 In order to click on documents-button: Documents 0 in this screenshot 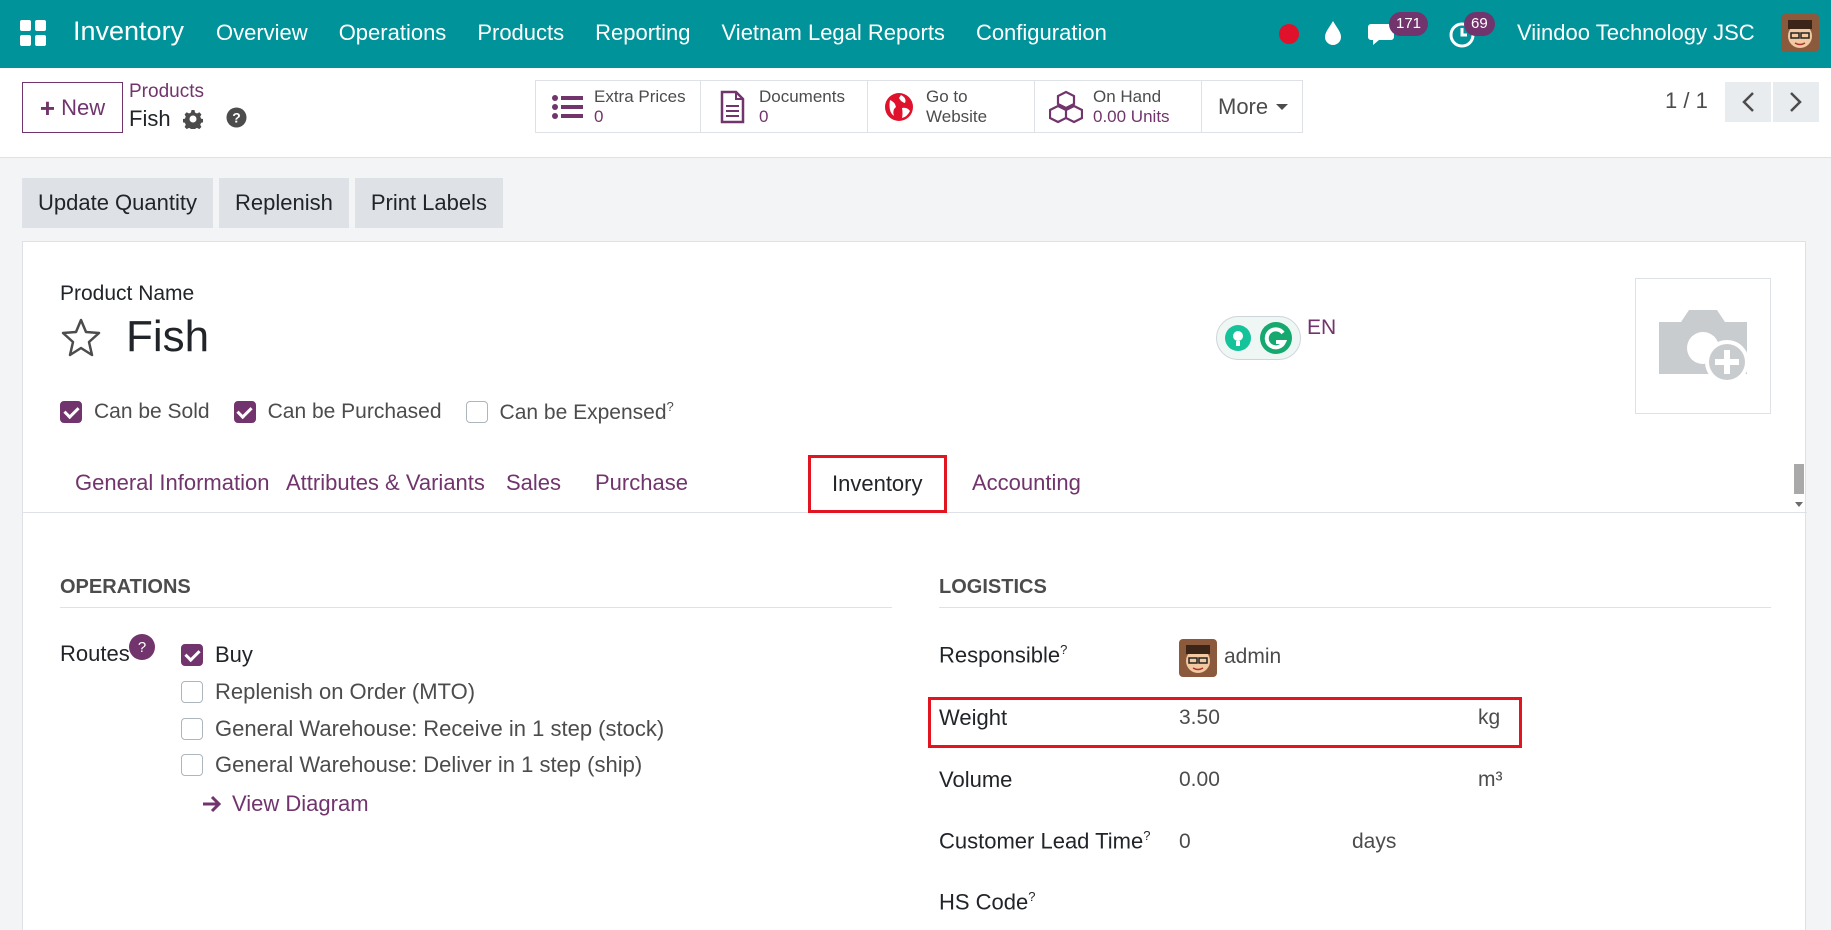, I will do `click(784, 106)`.